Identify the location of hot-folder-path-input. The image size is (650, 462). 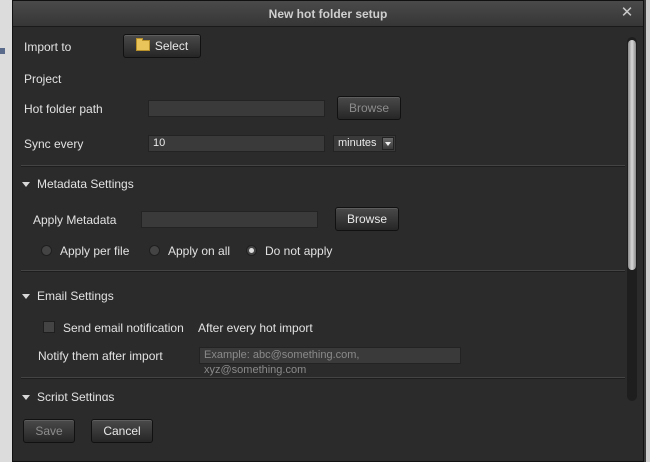
(236, 108).